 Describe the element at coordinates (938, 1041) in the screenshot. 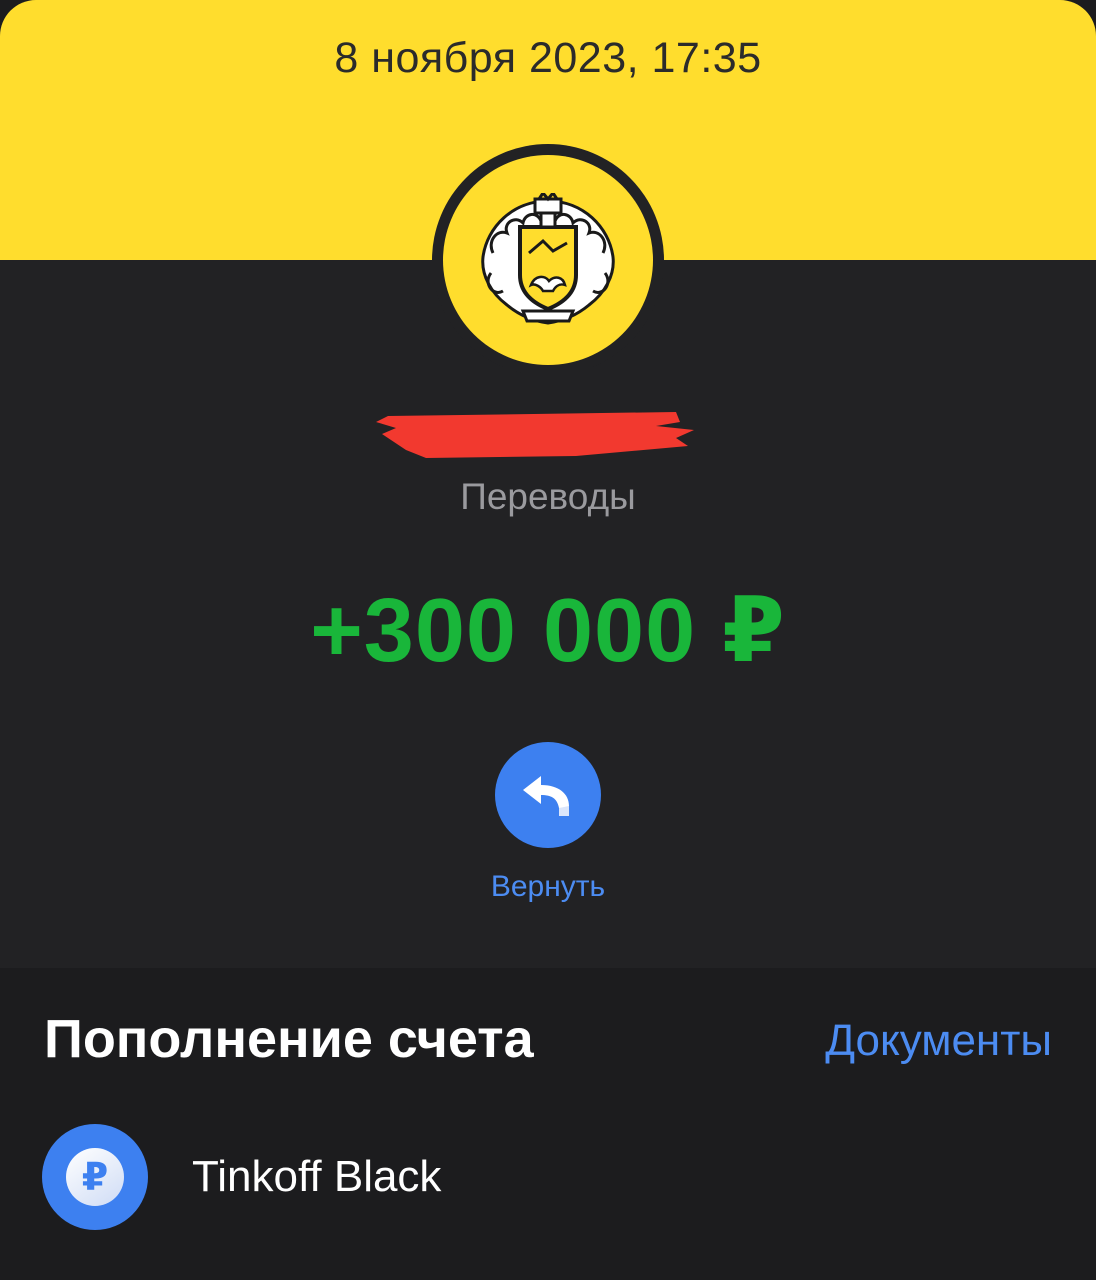

I see `documents-link: Документы` at that location.